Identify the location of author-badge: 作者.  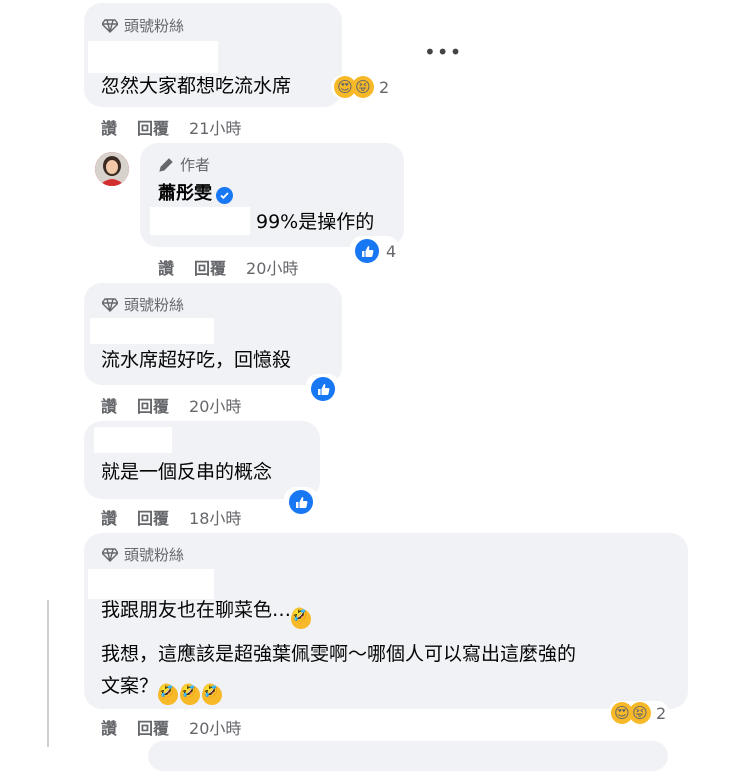
(184, 164).